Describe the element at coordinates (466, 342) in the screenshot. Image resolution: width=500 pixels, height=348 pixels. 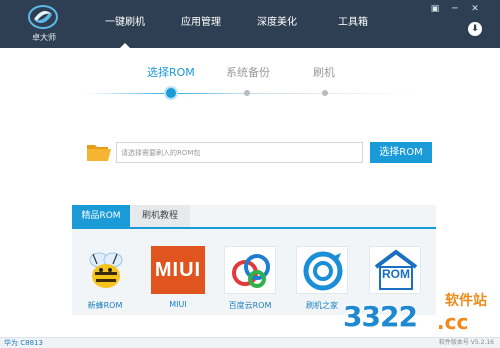
I see `software-version: 软件版本号 V5.2.16` at that location.